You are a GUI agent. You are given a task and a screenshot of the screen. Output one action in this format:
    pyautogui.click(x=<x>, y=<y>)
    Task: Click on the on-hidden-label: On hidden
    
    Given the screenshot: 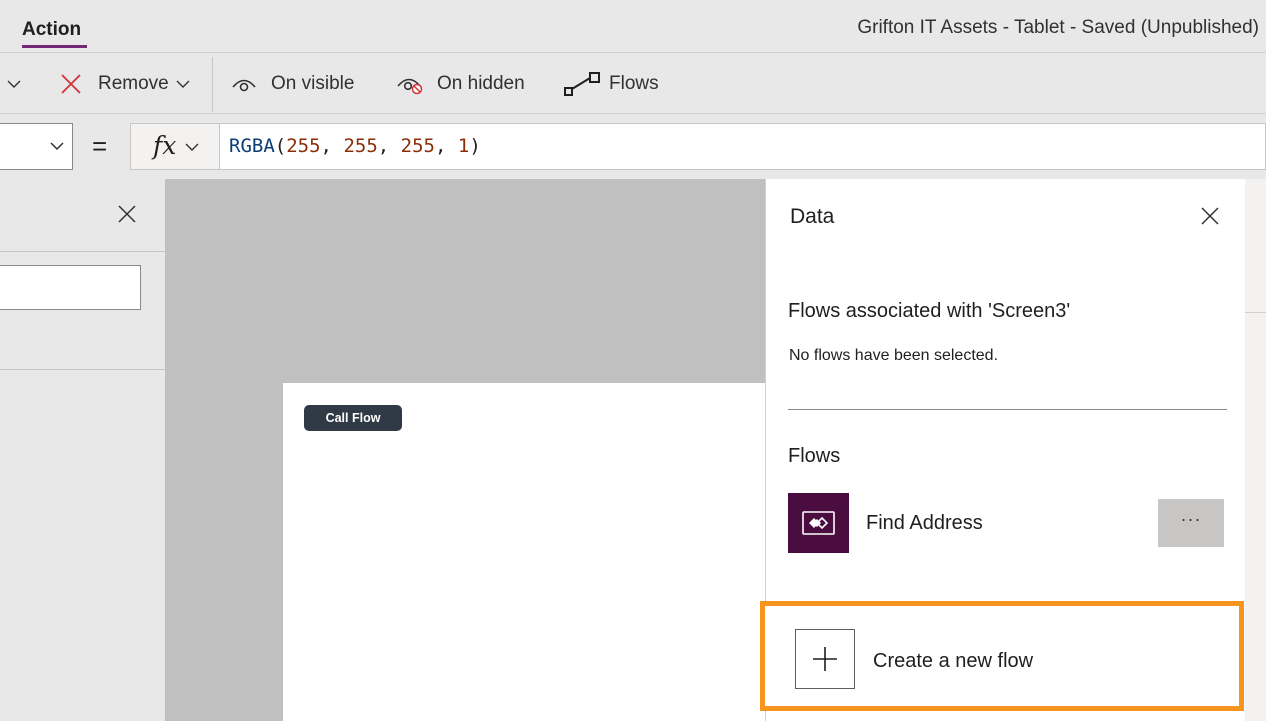 What is the action you would take?
    pyautogui.click(x=481, y=83)
    